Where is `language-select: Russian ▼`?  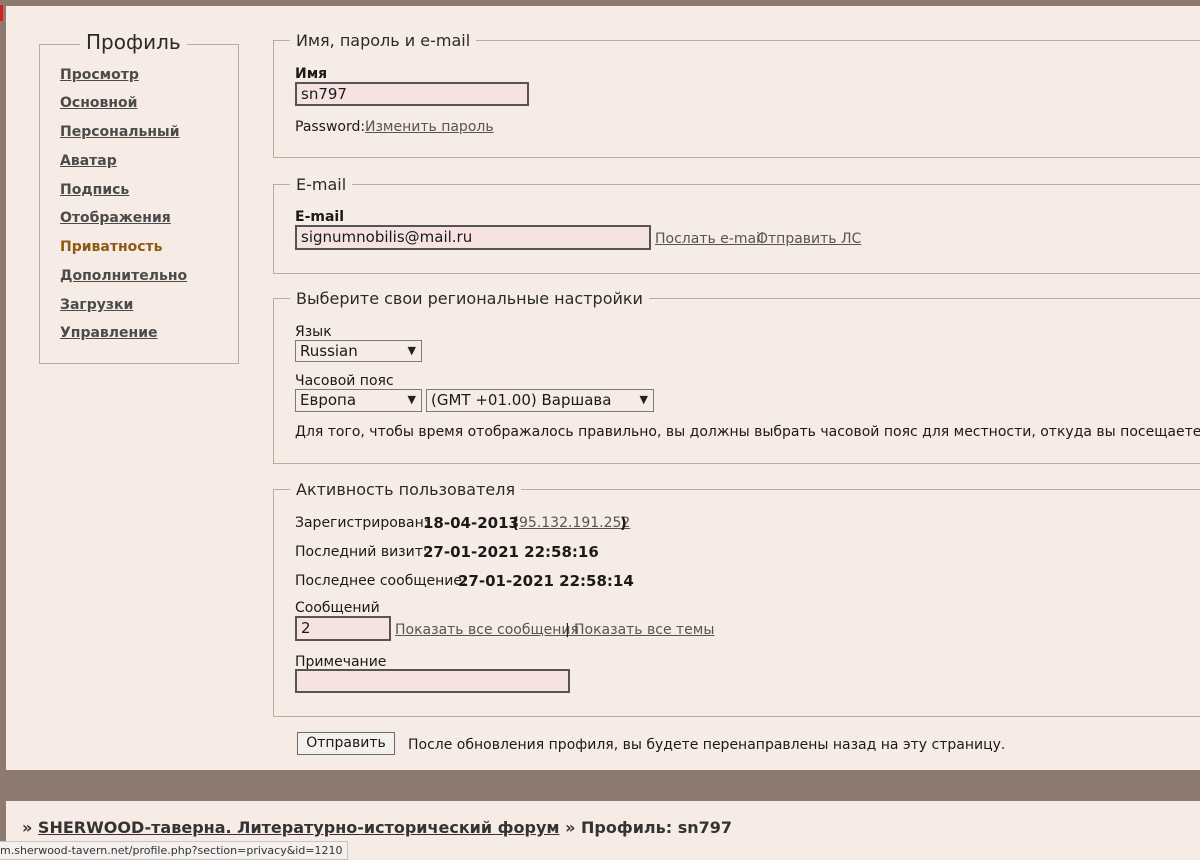
language-select: Russian ▼ is located at coordinates (358, 351).